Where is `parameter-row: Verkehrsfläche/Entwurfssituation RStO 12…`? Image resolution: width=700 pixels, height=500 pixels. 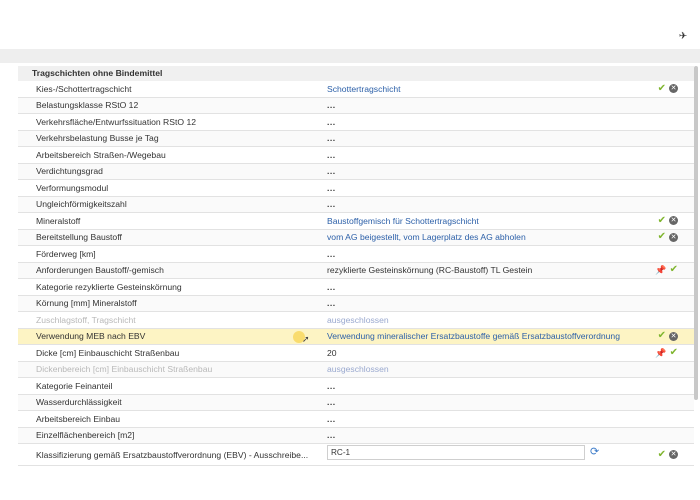
parameter-row: Verkehrsfläche/Entwurfssituation RStO 12… is located at coordinates (356, 122).